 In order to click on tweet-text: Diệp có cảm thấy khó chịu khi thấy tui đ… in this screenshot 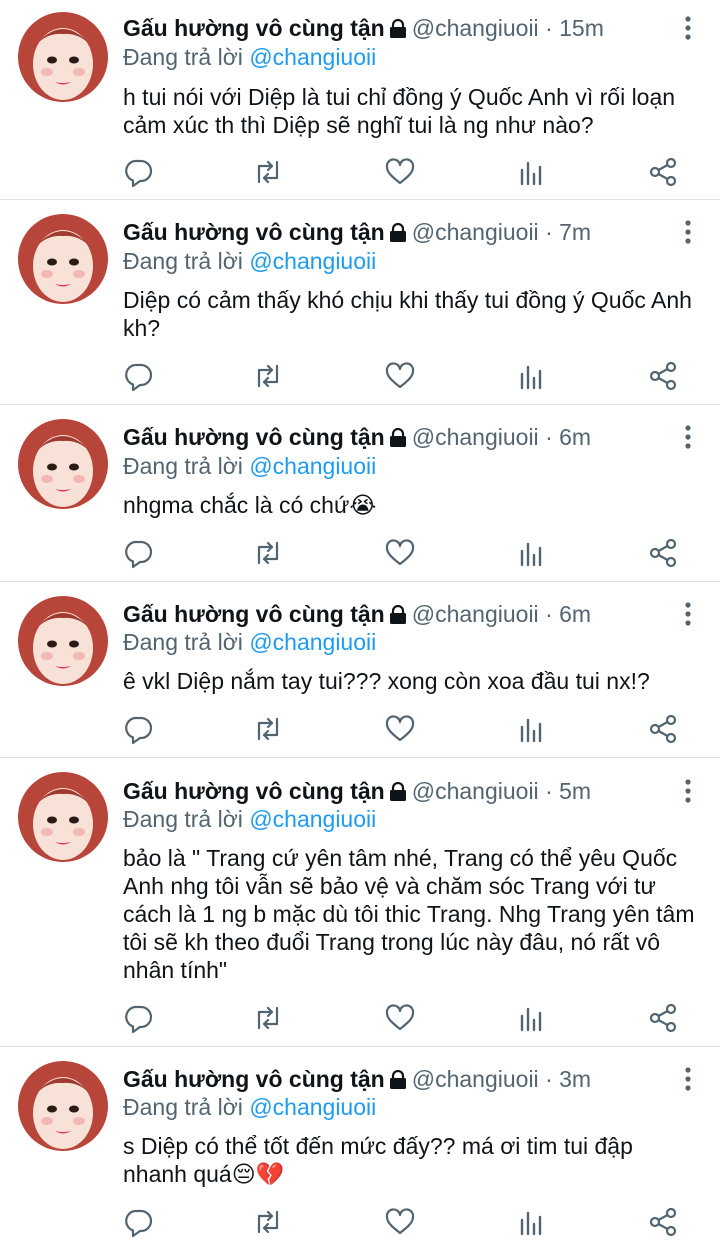, I will do `click(411, 314)`.